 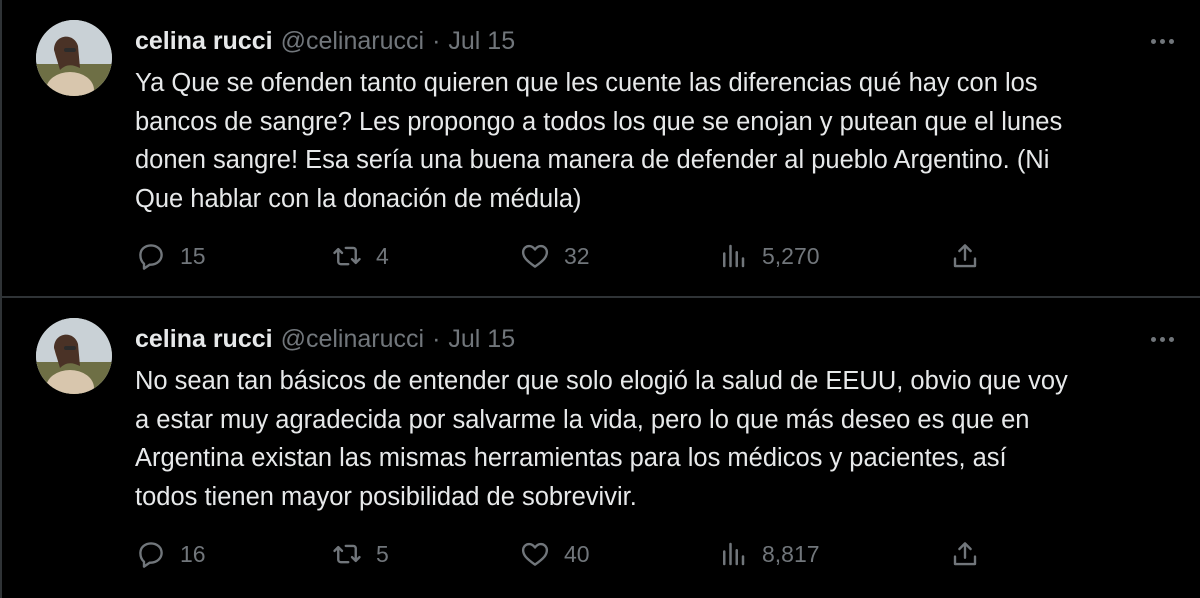 What do you see at coordinates (791, 255) in the screenshot?
I see `views-count: 5,270` at bounding box center [791, 255].